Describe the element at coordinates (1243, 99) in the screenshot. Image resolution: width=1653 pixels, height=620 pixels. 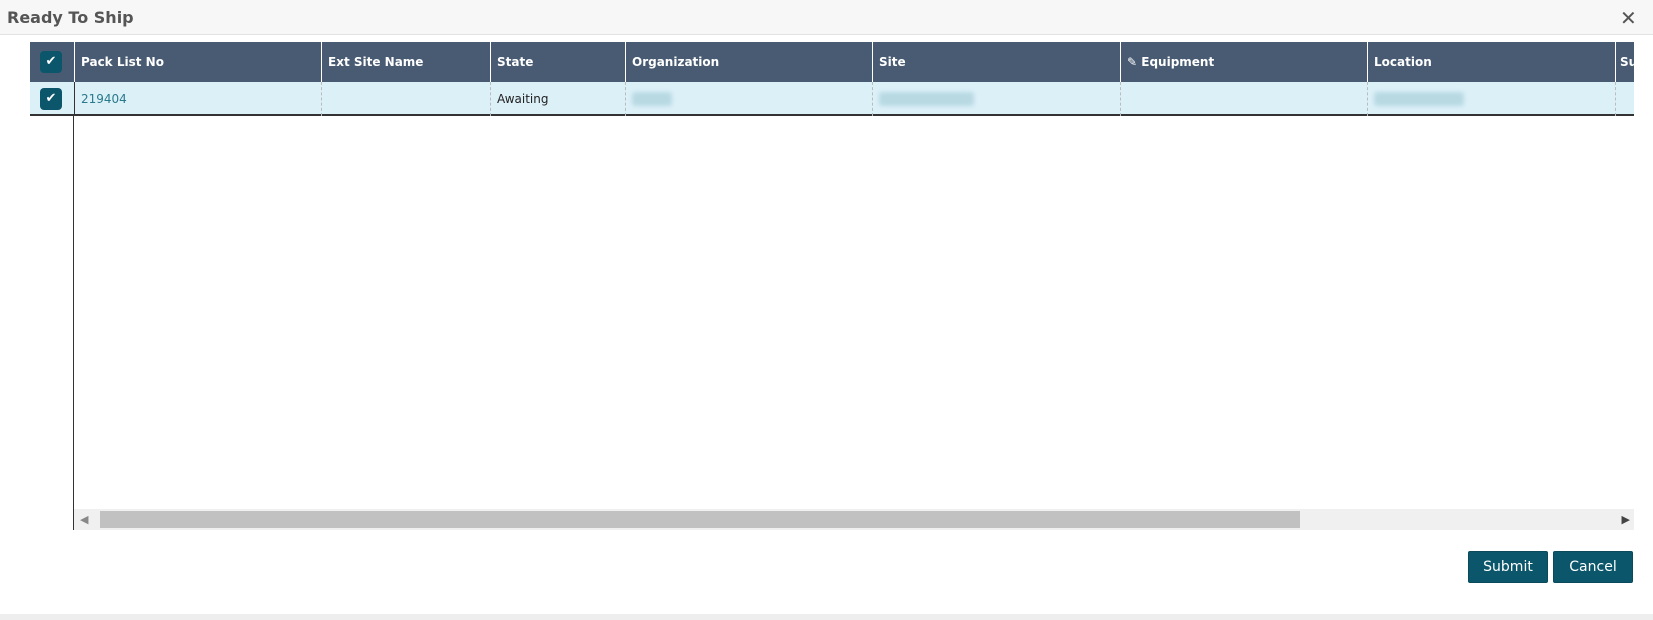
I see `equipment-cell` at that location.